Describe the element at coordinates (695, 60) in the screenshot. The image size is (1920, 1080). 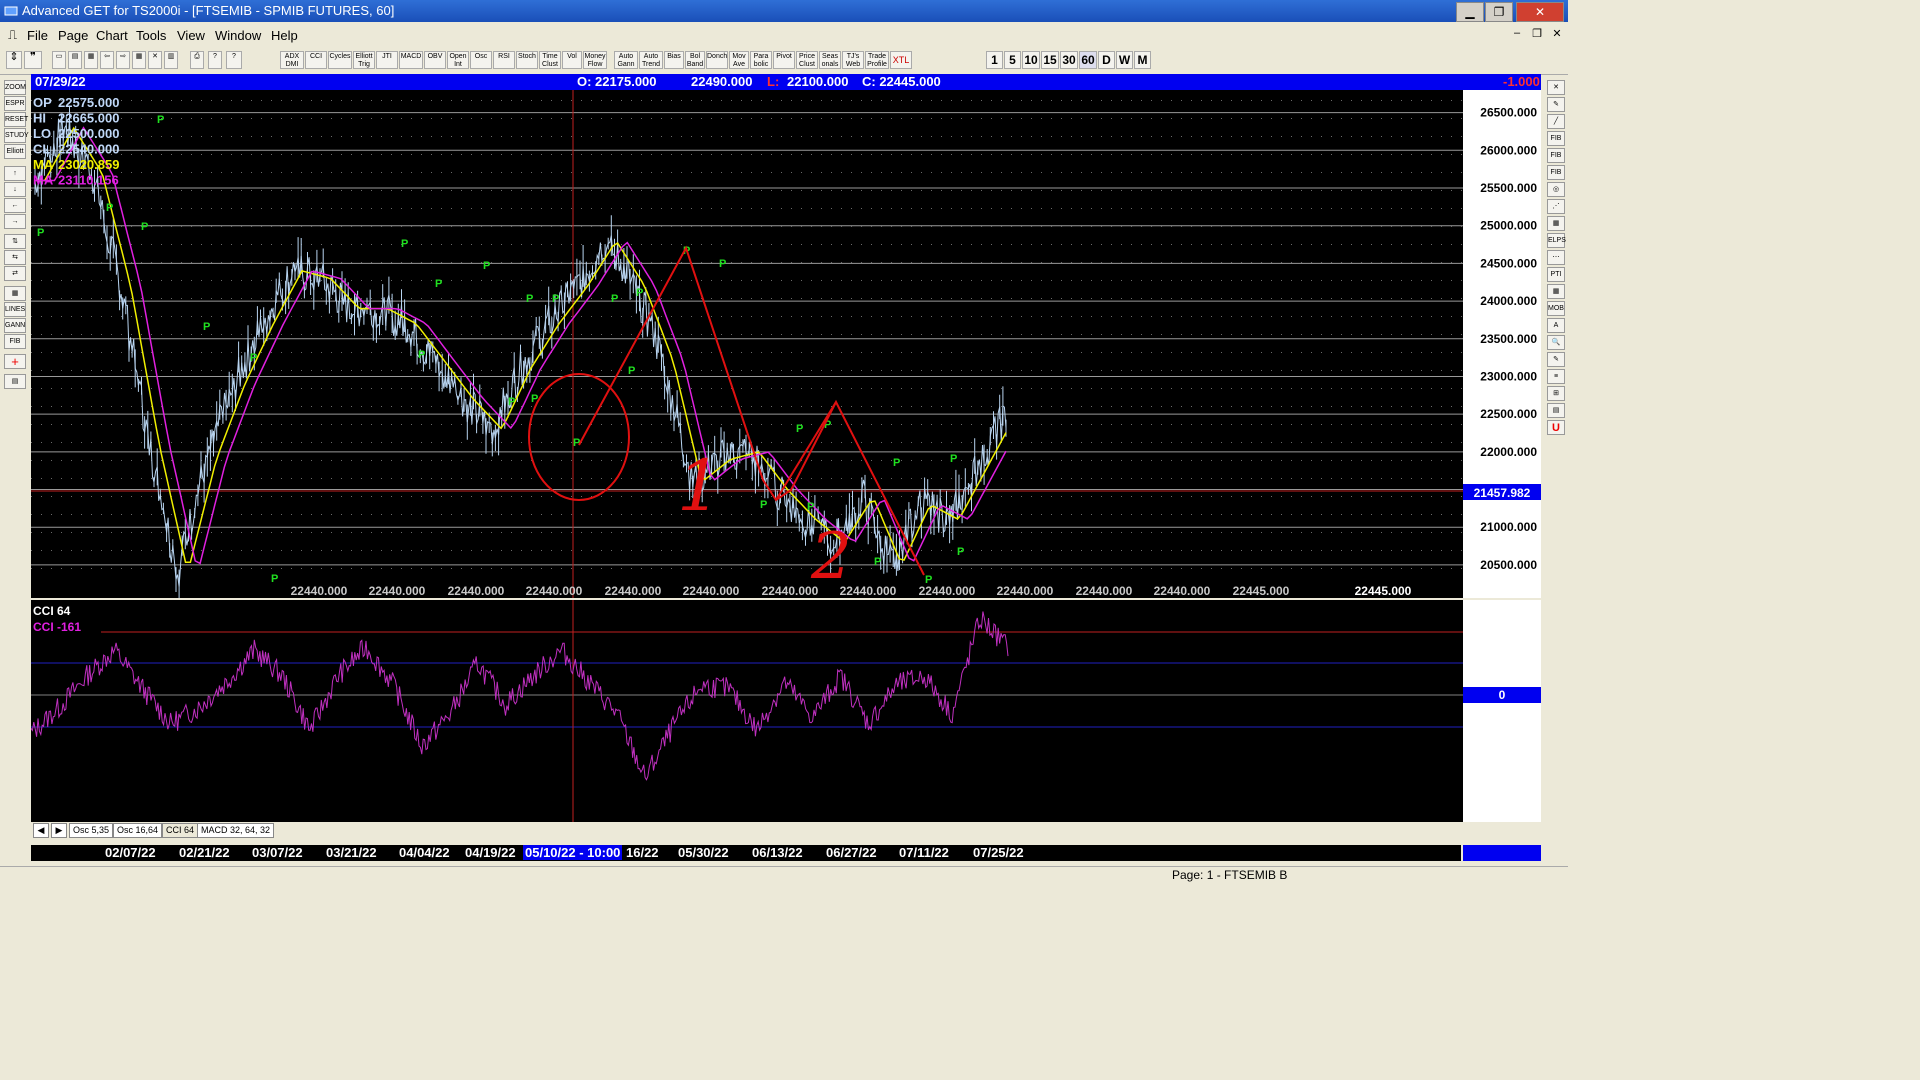
I see `study-button-bol-band: Bol Band` at that location.